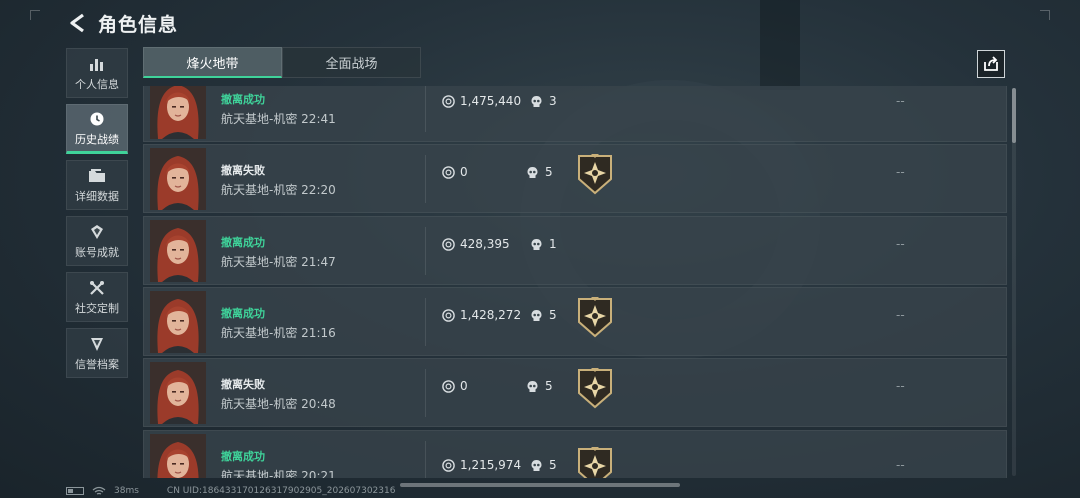  I want to click on money-amount: 428,395, so click(485, 244).